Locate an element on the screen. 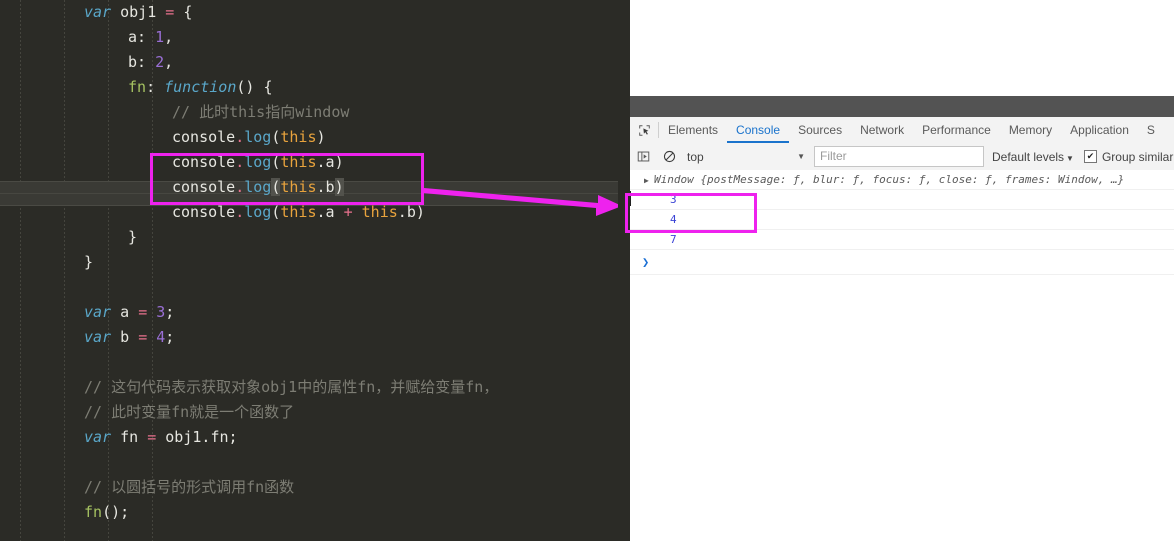 The width and height of the screenshot is (1174, 541). tab-memory: Memory is located at coordinates (1030, 130).